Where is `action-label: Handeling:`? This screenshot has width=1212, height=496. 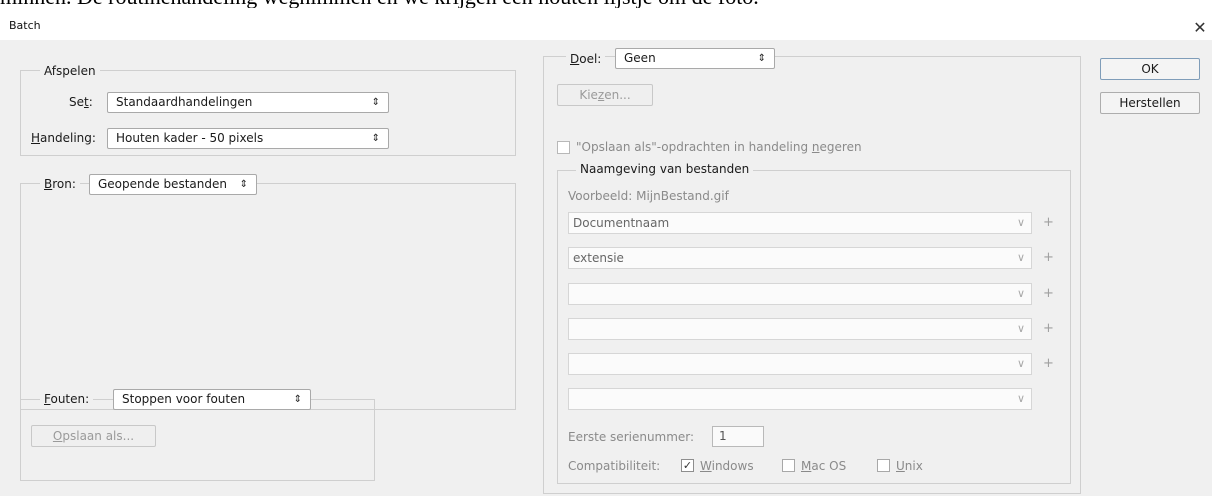
action-label: Handeling: is located at coordinates (63, 138).